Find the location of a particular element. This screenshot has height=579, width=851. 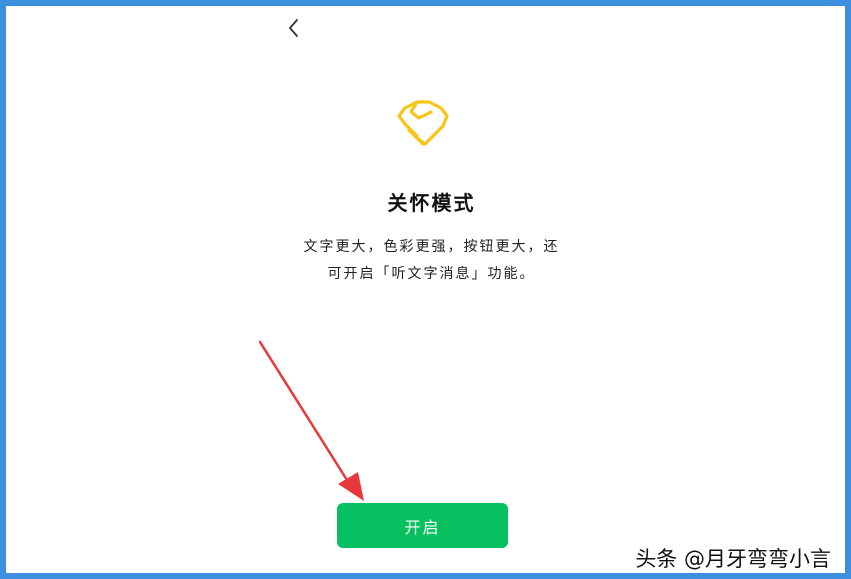

description: 文字更大，色彩更强，按钮更大，还 可开启「听文字消息」功能。 is located at coordinates (428, 261).